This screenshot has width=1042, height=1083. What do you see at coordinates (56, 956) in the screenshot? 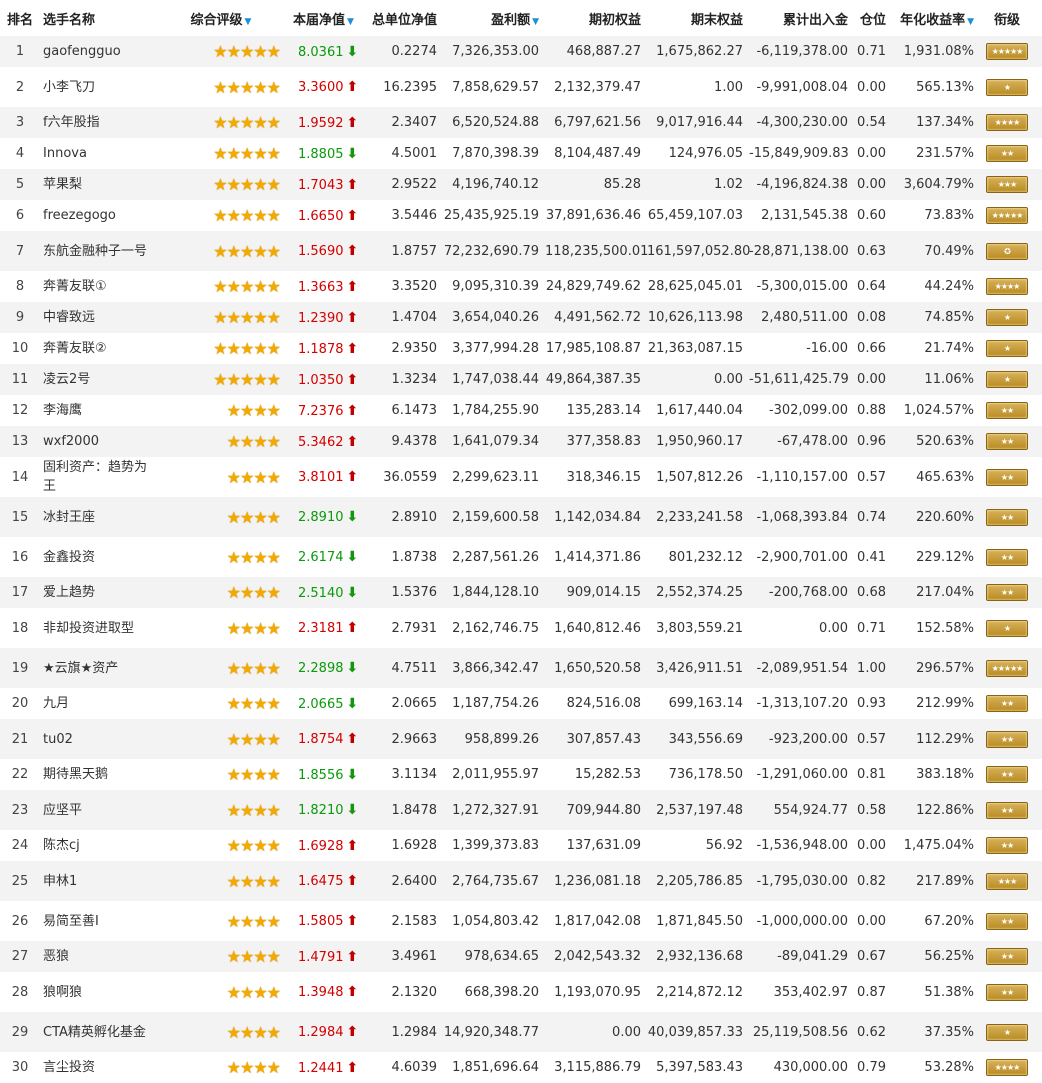
I see `player-name-link: 恶狼` at bounding box center [56, 956].